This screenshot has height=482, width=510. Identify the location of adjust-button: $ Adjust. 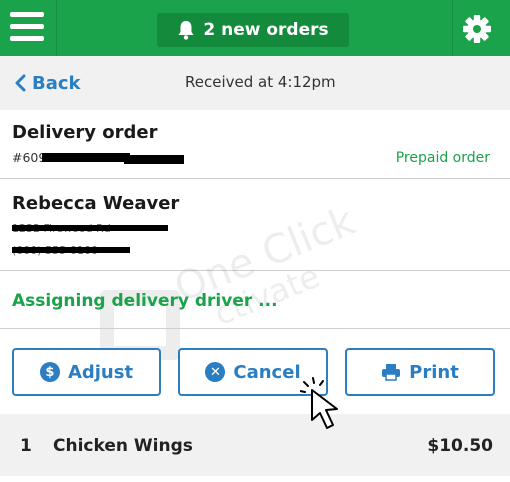
(86, 372).